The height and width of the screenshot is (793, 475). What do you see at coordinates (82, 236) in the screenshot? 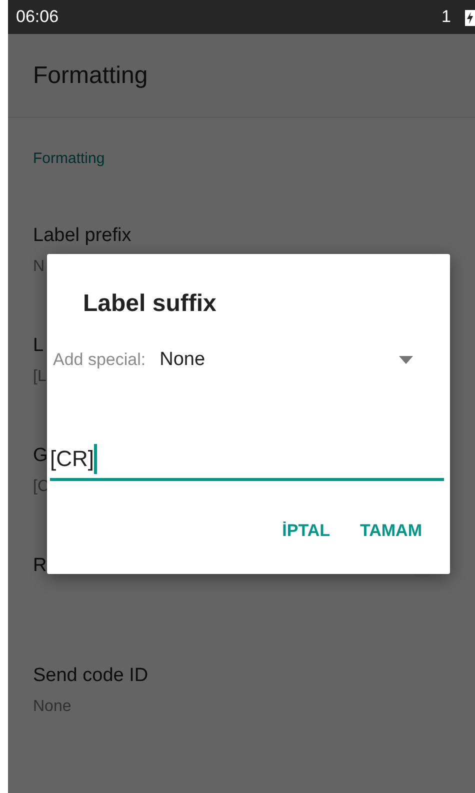
I see `setting-title: Label prefix` at bounding box center [82, 236].